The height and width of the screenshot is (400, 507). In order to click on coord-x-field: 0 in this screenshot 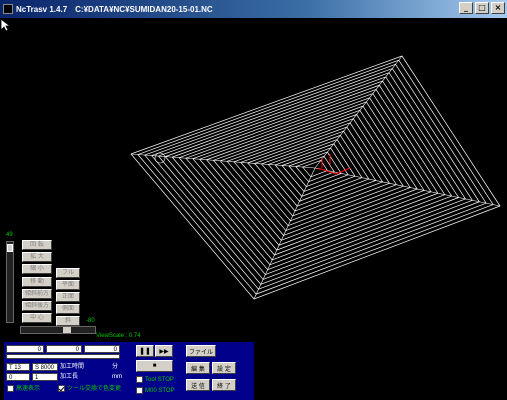, I will do `click(25, 349)`.